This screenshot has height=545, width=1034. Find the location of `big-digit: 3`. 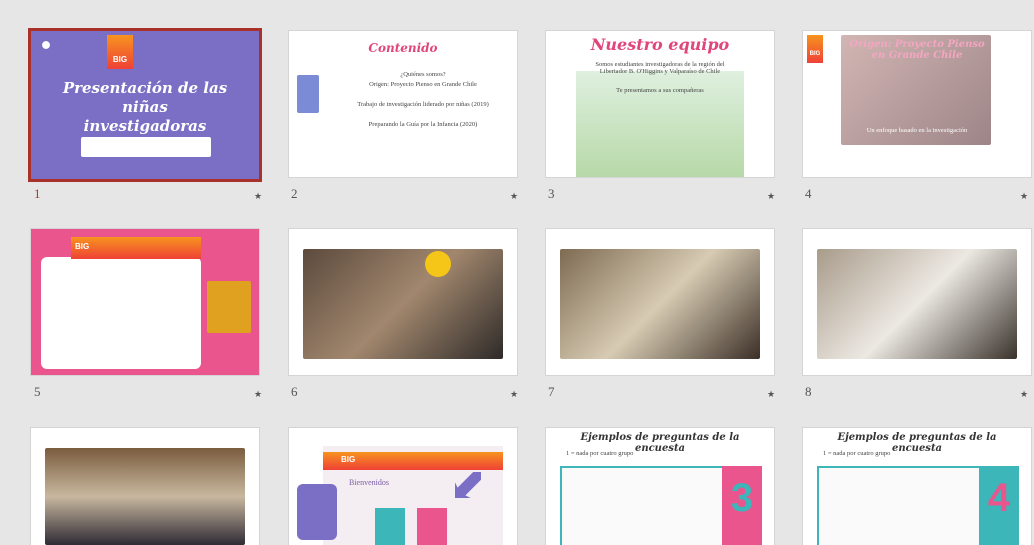

big-digit: 3 is located at coordinates (742, 498).